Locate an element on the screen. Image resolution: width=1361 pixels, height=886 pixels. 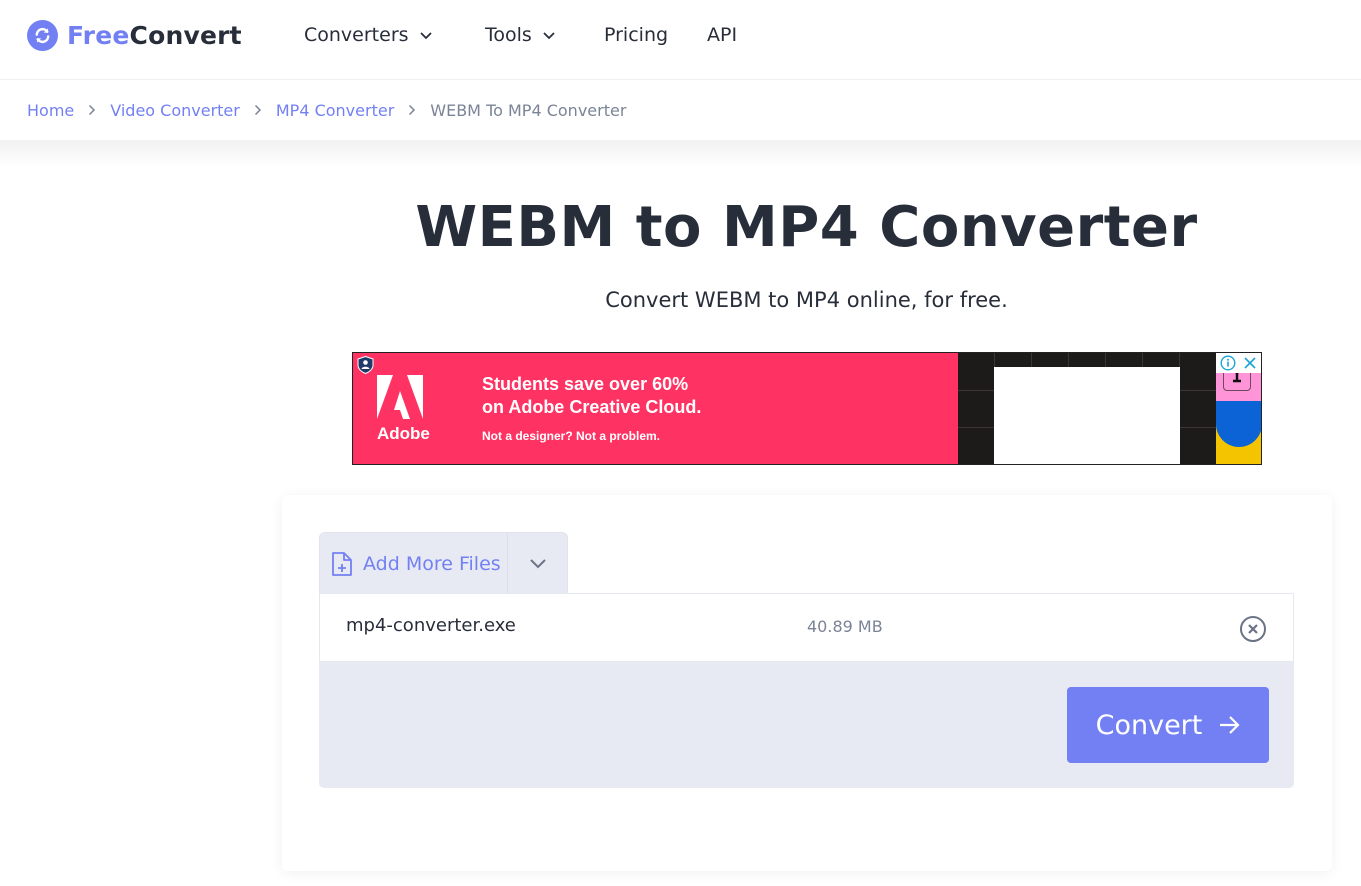
page-subtitle: Convert WEBM to MP4 online, for free. is located at coordinates (806, 300).